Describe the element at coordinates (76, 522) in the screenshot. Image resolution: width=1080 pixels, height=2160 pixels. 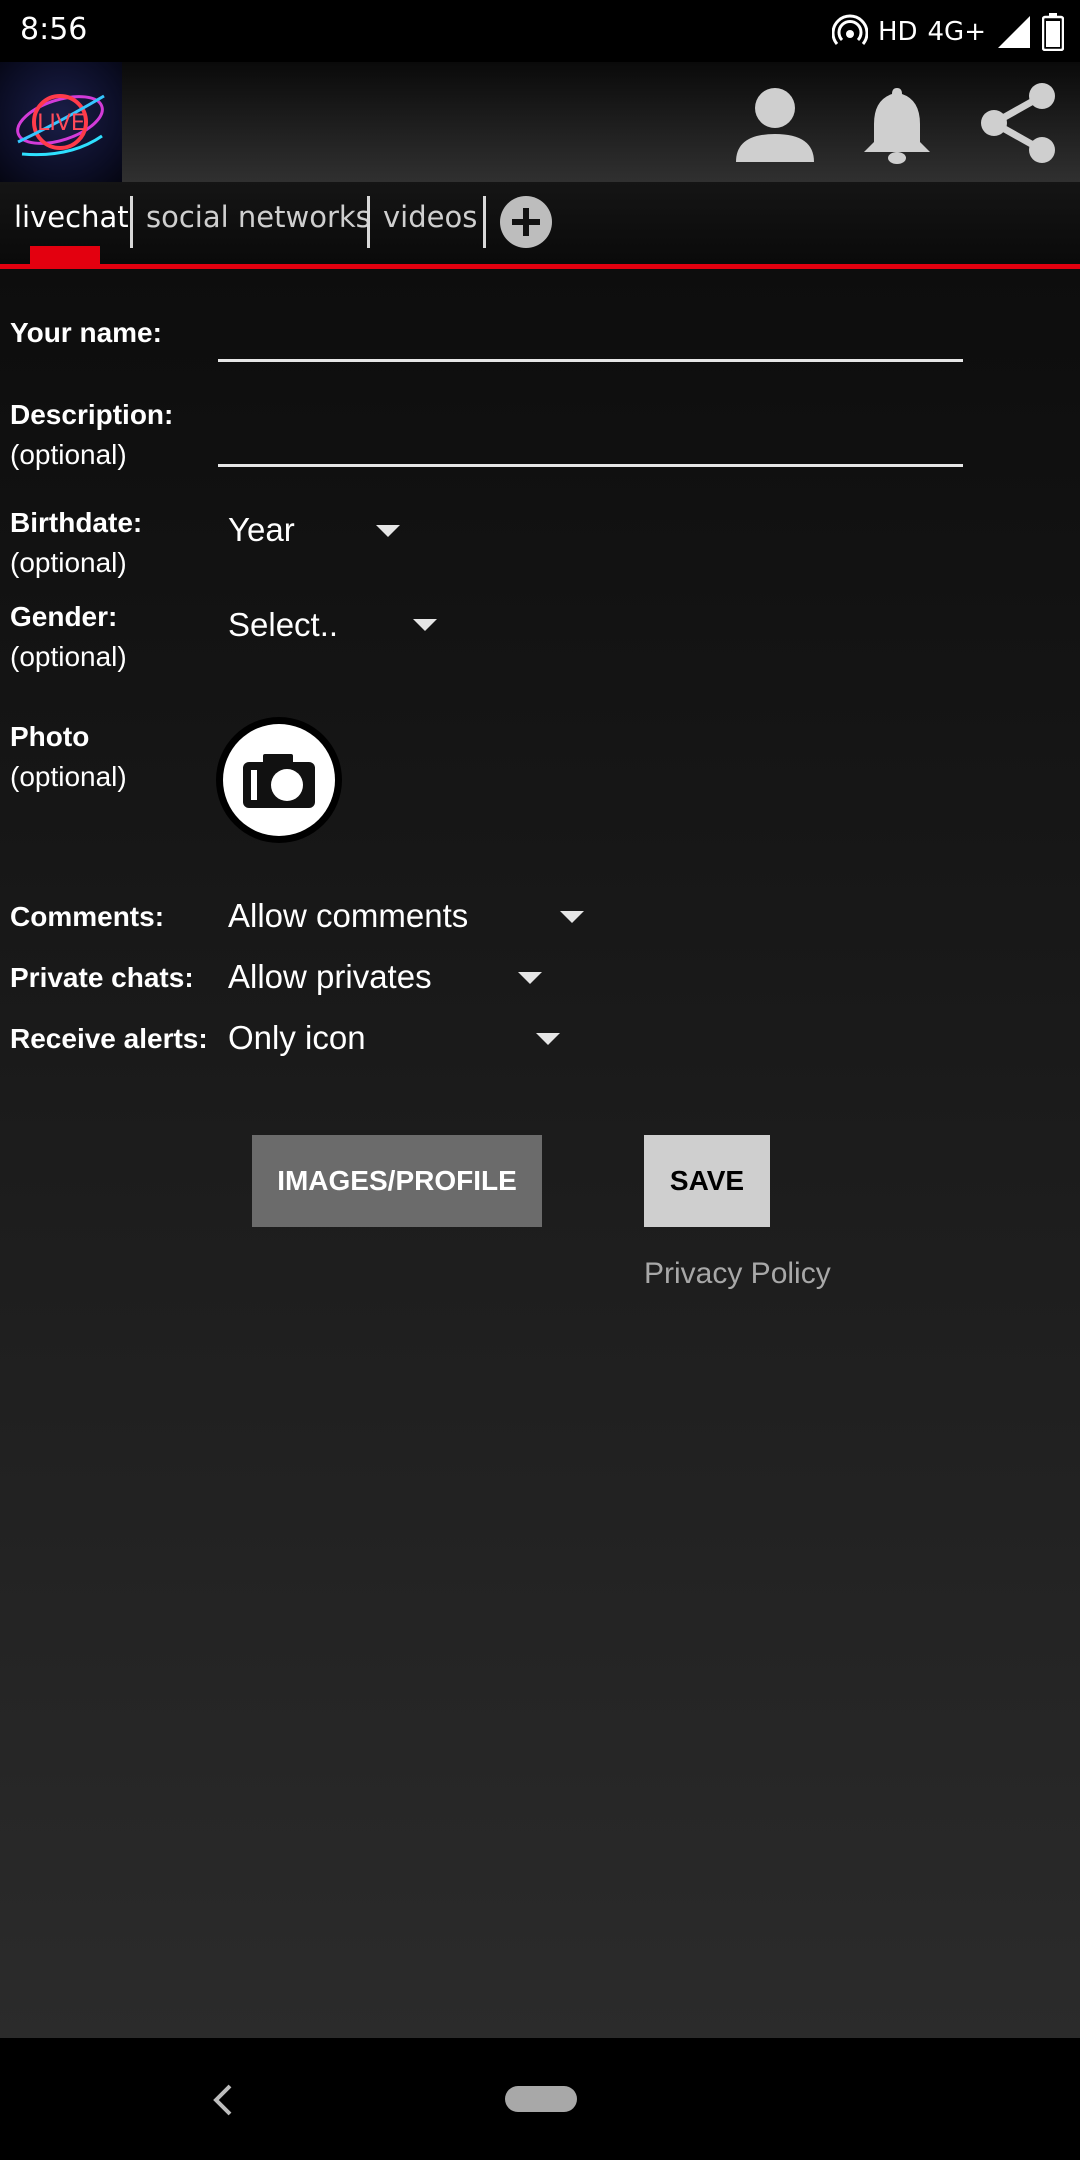
I see `birthdate-label: Birthdate:` at that location.